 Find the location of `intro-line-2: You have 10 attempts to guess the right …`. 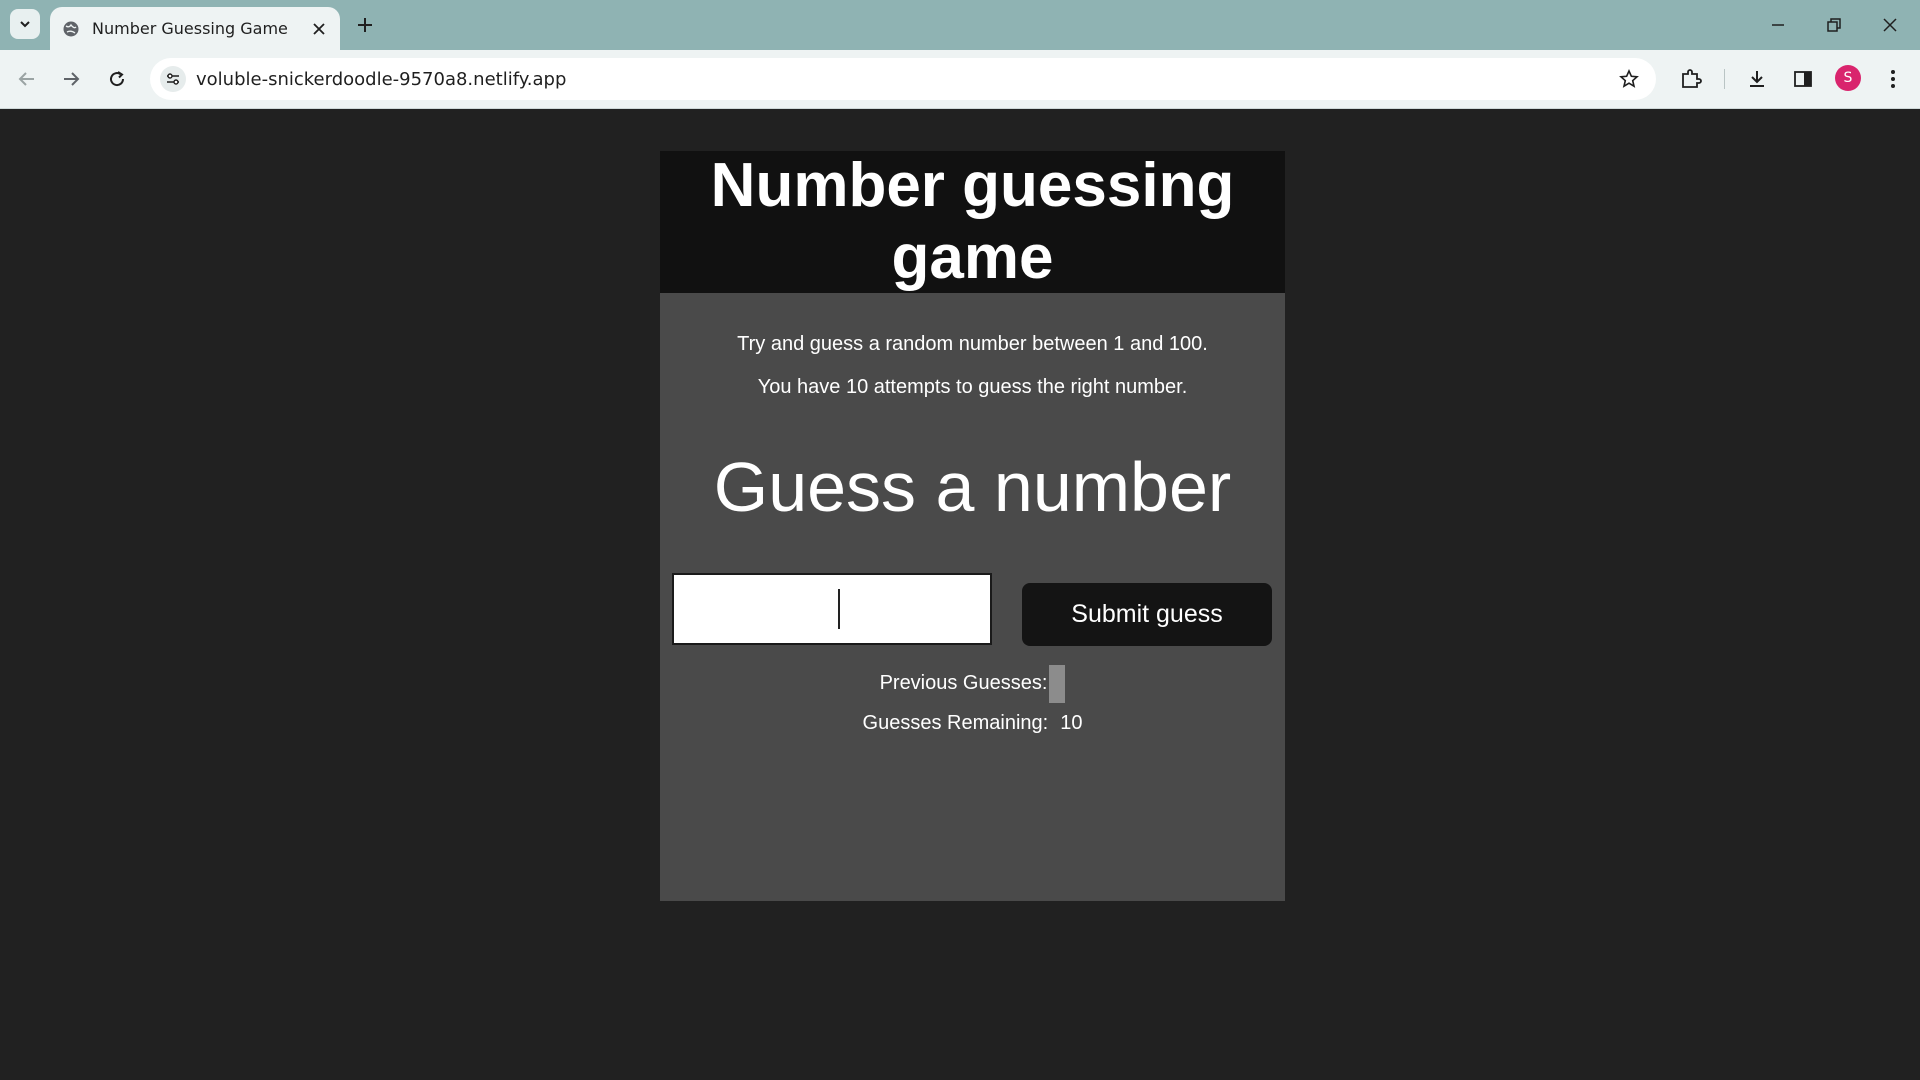

intro-line-2: You have 10 attempts to guess the right … is located at coordinates (972, 387).